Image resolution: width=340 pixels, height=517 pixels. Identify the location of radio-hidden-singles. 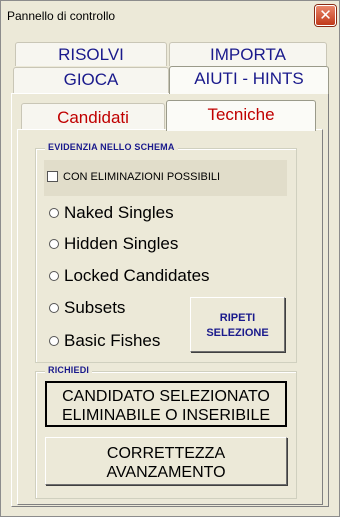
(54, 244).